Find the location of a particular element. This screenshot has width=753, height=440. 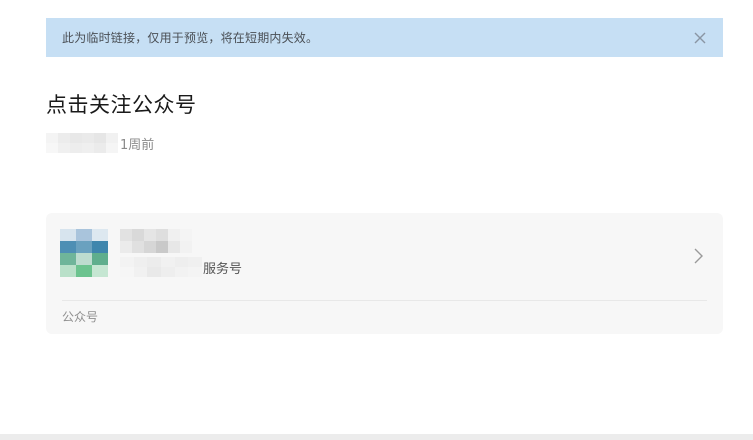

card-footer-label: 公众号 is located at coordinates (80, 317).